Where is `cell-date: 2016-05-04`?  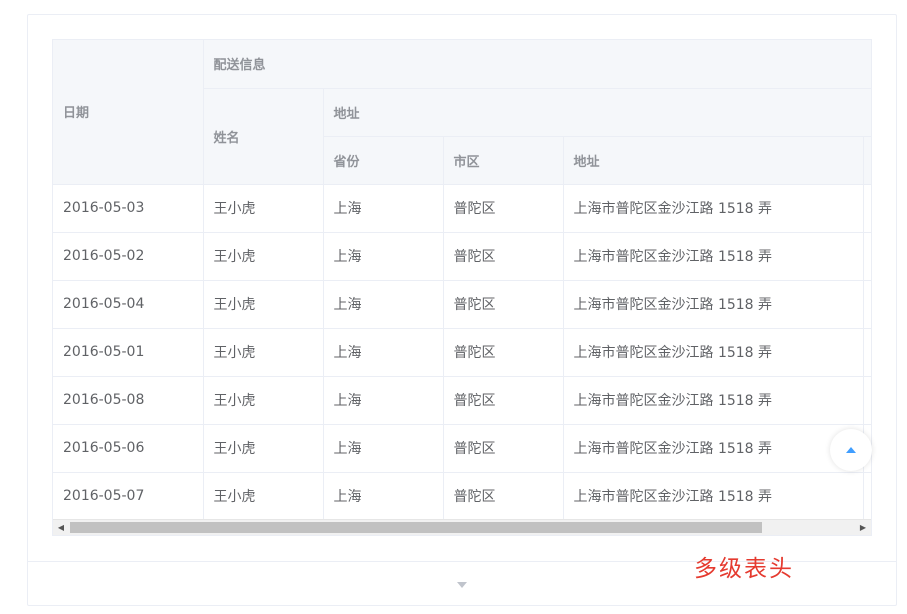 cell-date: 2016-05-04 is located at coordinates (128, 304).